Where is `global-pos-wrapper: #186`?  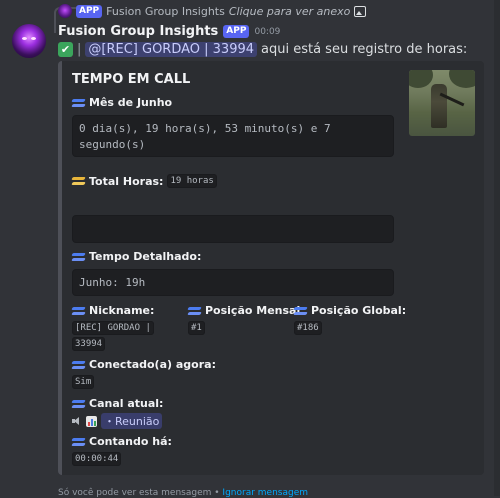
global-pos-wrapper: #186 is located at coordinates (308, 328).